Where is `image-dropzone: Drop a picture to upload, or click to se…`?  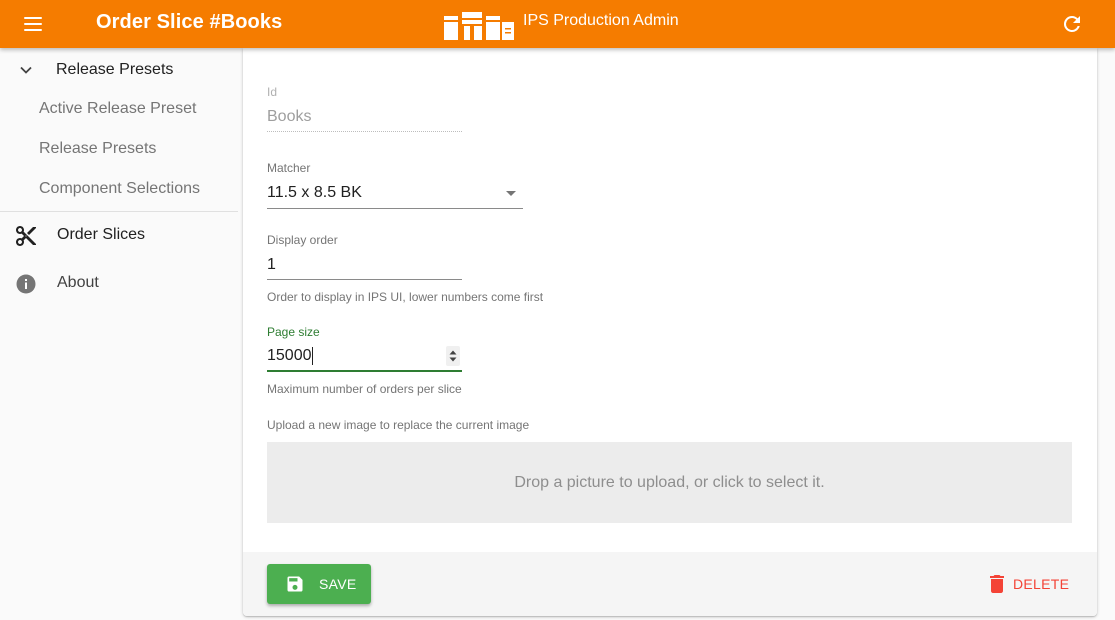 image-dropzone: Drop a picture to upload, or click to se… is located at coordinates (669, 482).